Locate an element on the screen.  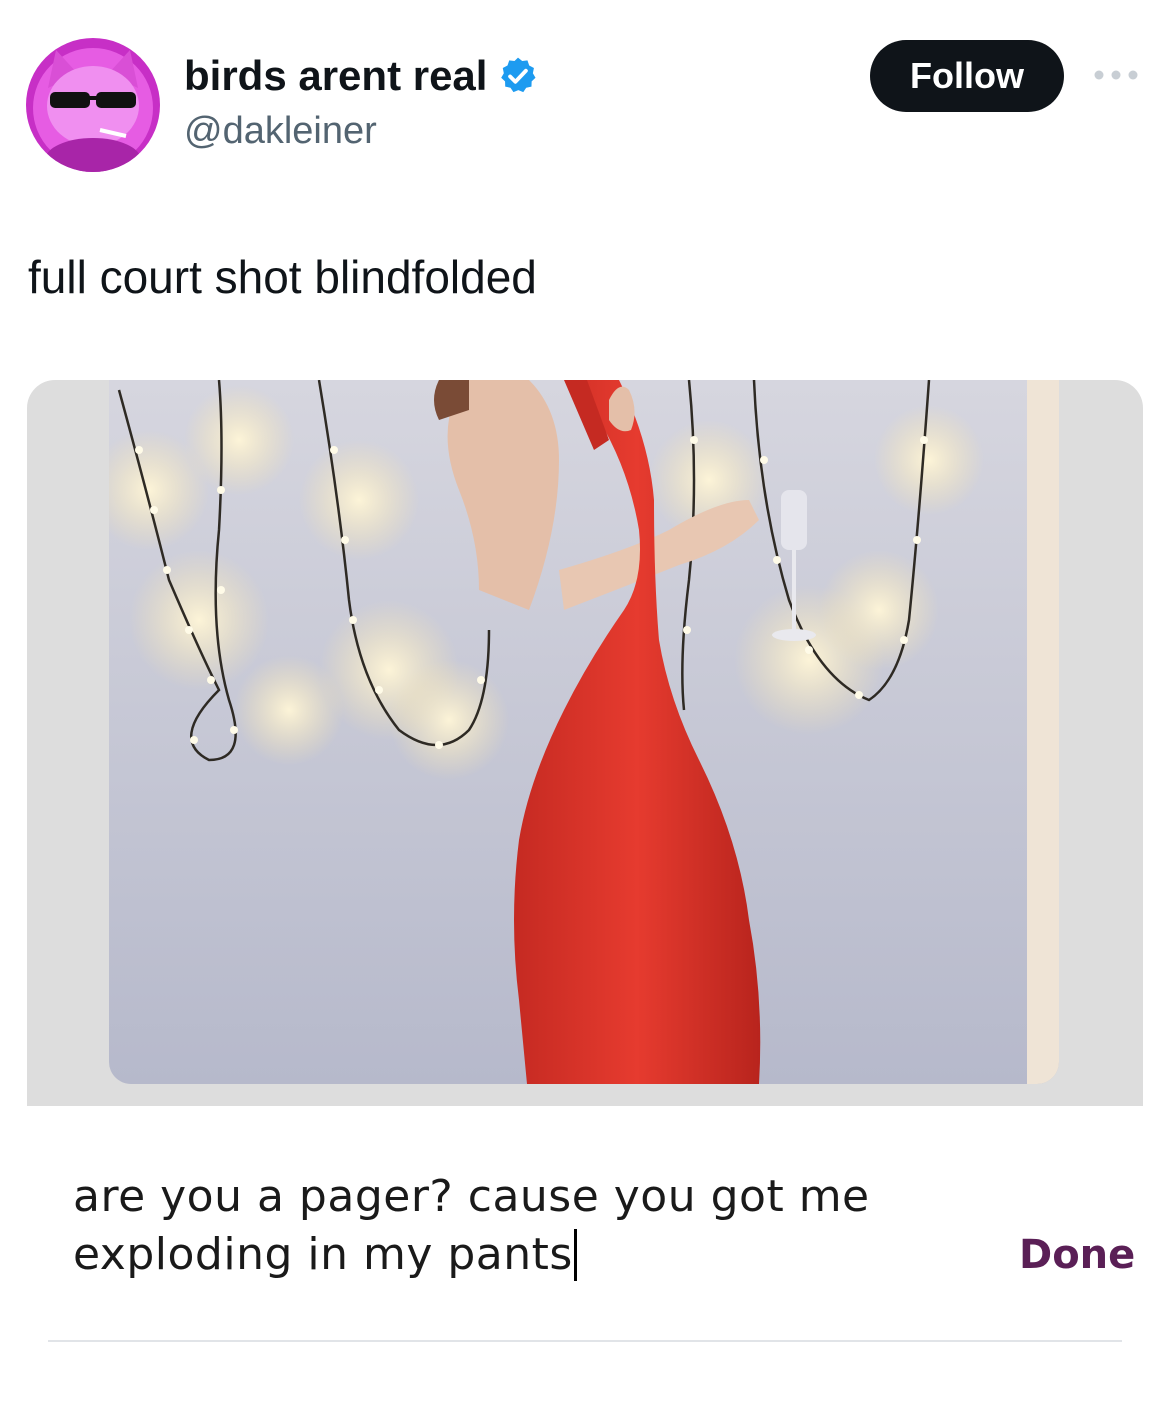
follow-button: Follow is located at coordinates (967, 76).